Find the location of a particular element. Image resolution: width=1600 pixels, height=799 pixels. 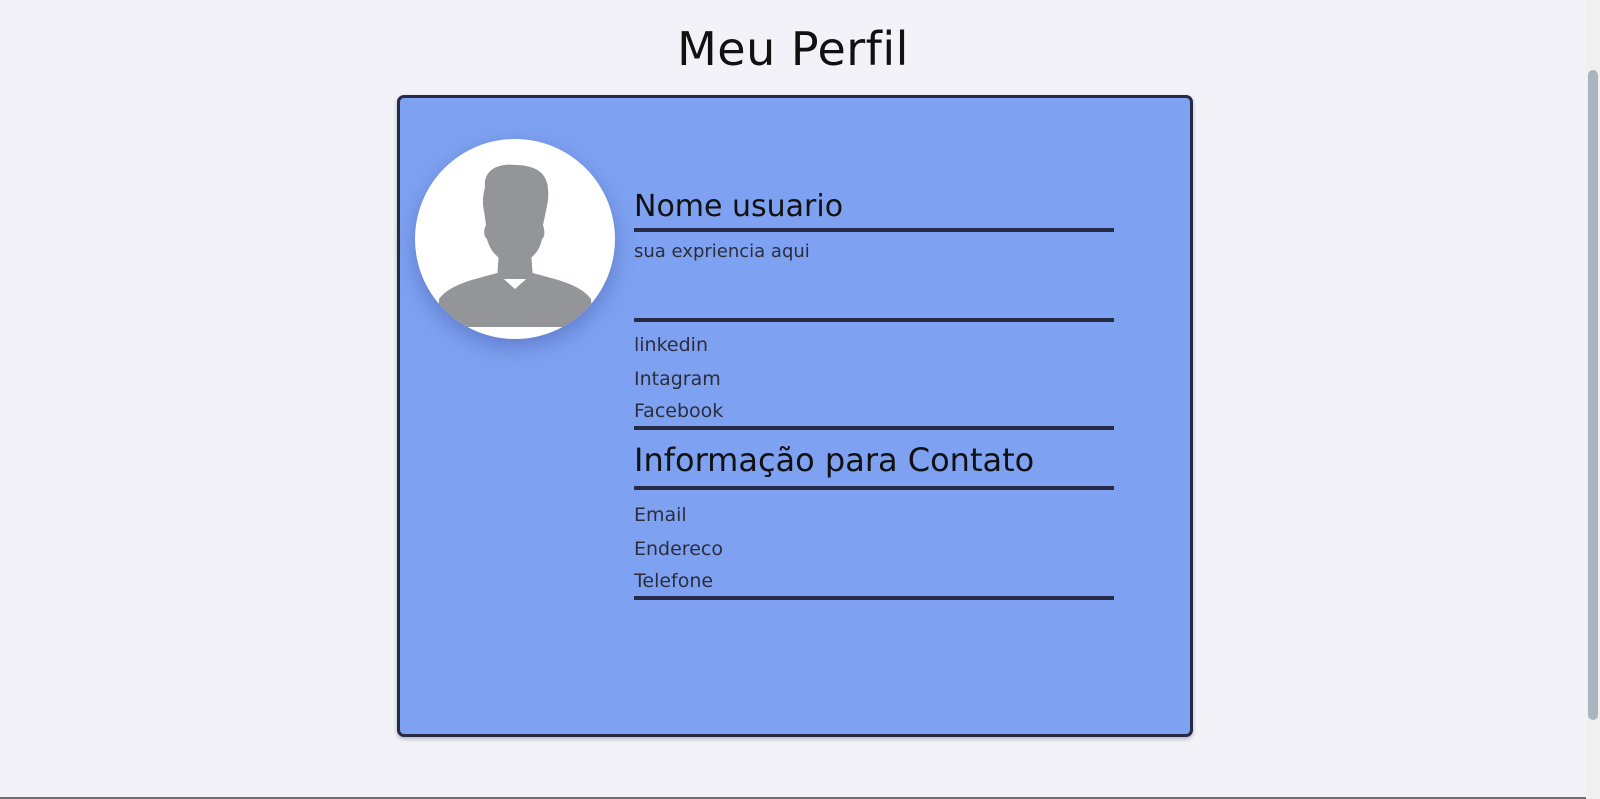

contact-info-list: Email Endereco Telefone is located at coordinates (874, 543).